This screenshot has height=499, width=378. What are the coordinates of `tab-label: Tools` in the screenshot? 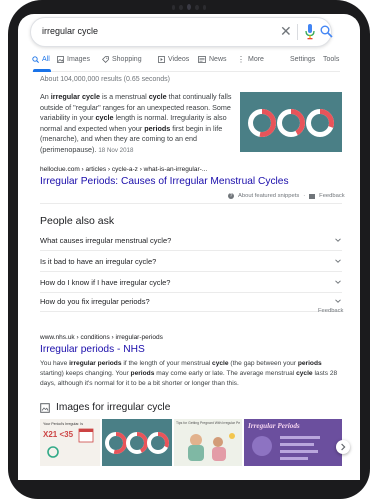 It's located at (331, 59).